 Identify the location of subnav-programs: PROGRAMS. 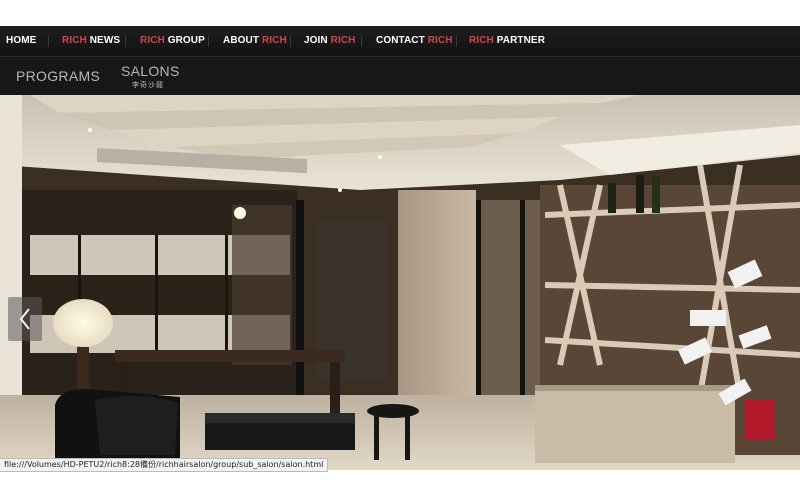
(58, 76).